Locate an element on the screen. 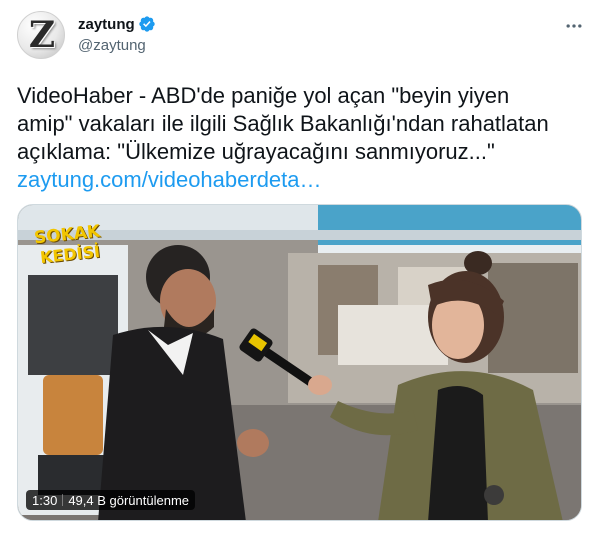 The height and width of the screenshot is (536, 598). avatar: Z is located at coordinates (41, 35).